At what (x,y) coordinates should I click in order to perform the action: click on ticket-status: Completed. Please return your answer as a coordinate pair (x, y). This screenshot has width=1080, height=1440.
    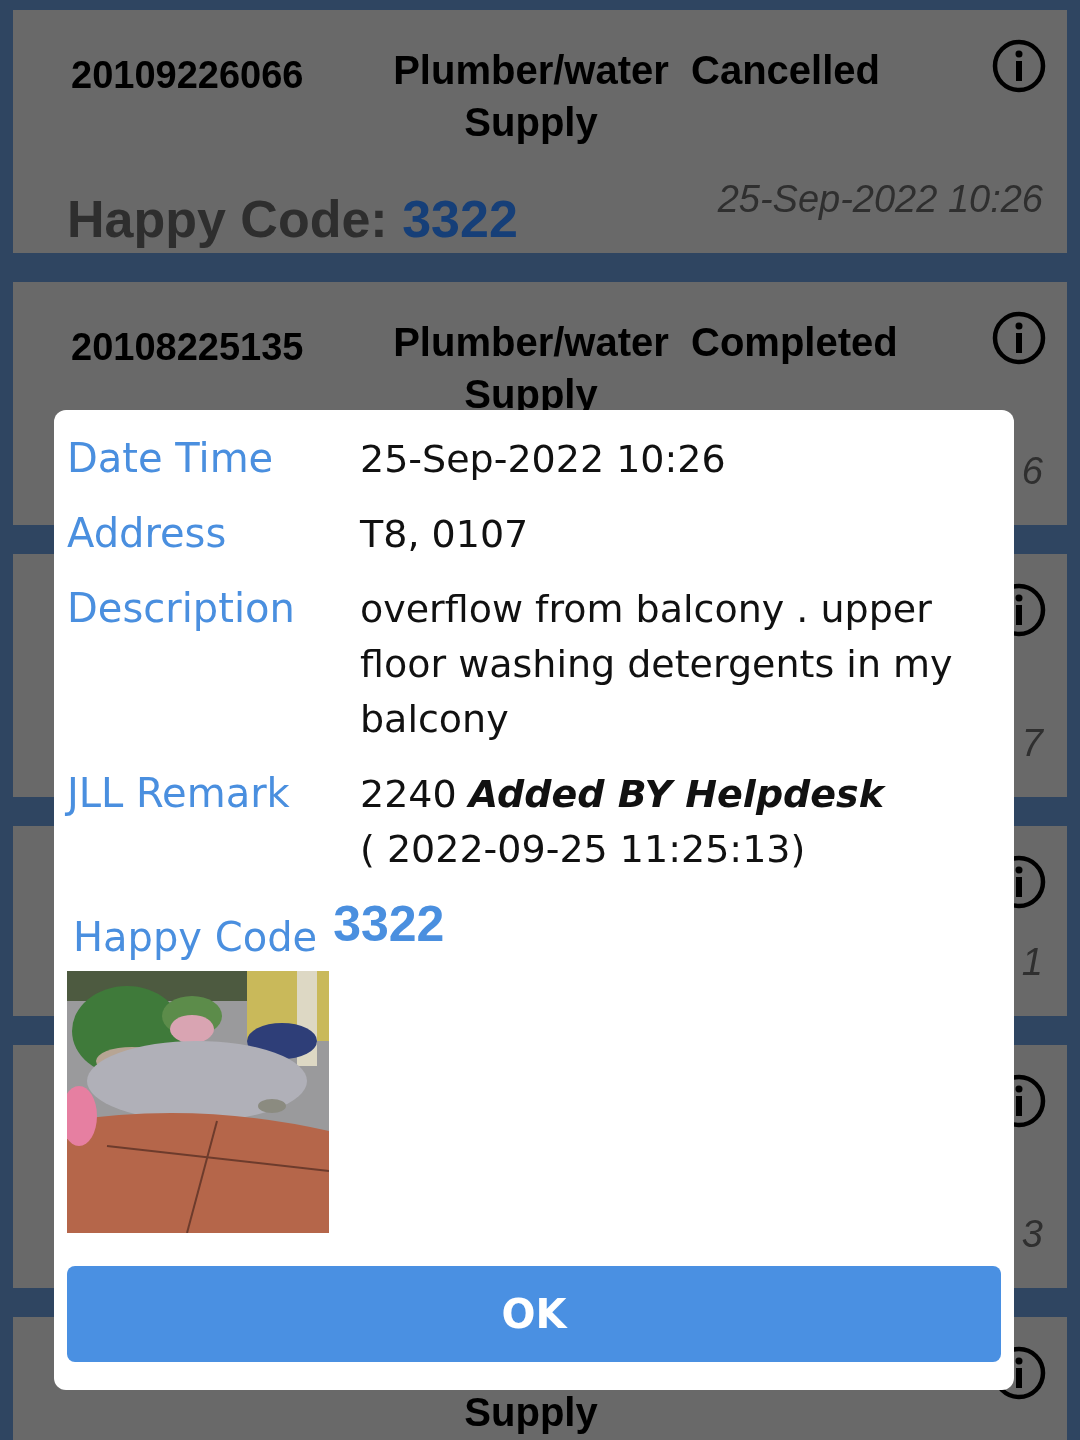
    Looking at the image, I should click on (795, 342).